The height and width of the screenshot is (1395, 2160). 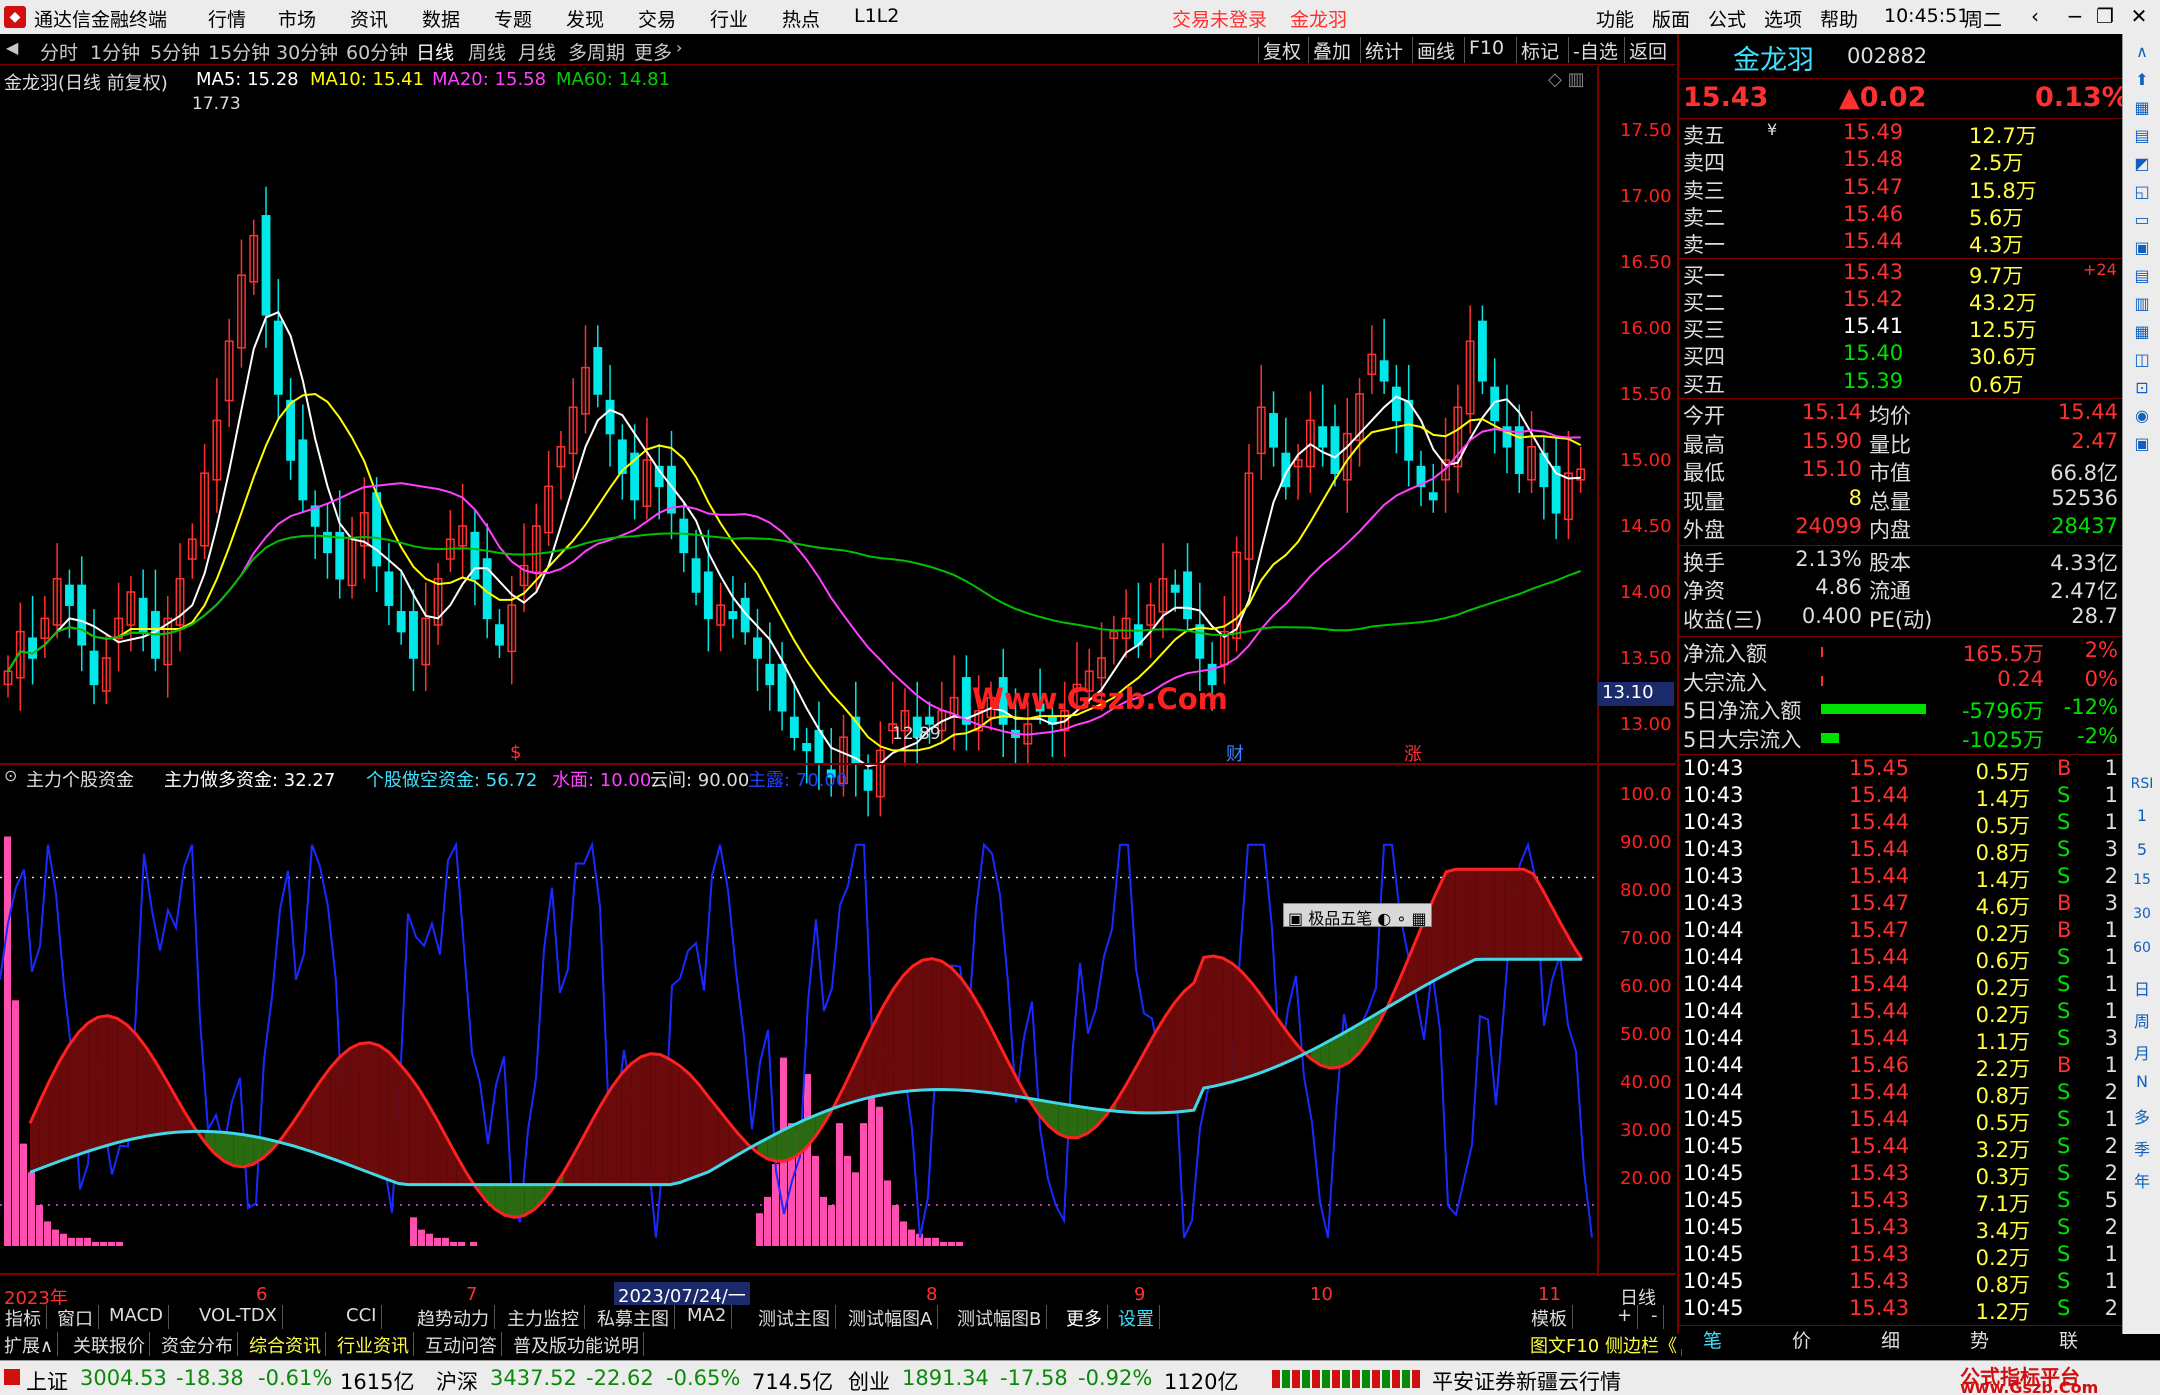 What do you see at coordinates (2142, 1021) in the screenshot?
I see `sidebar-period-7: 周` at bounding box center [2142, 1021].